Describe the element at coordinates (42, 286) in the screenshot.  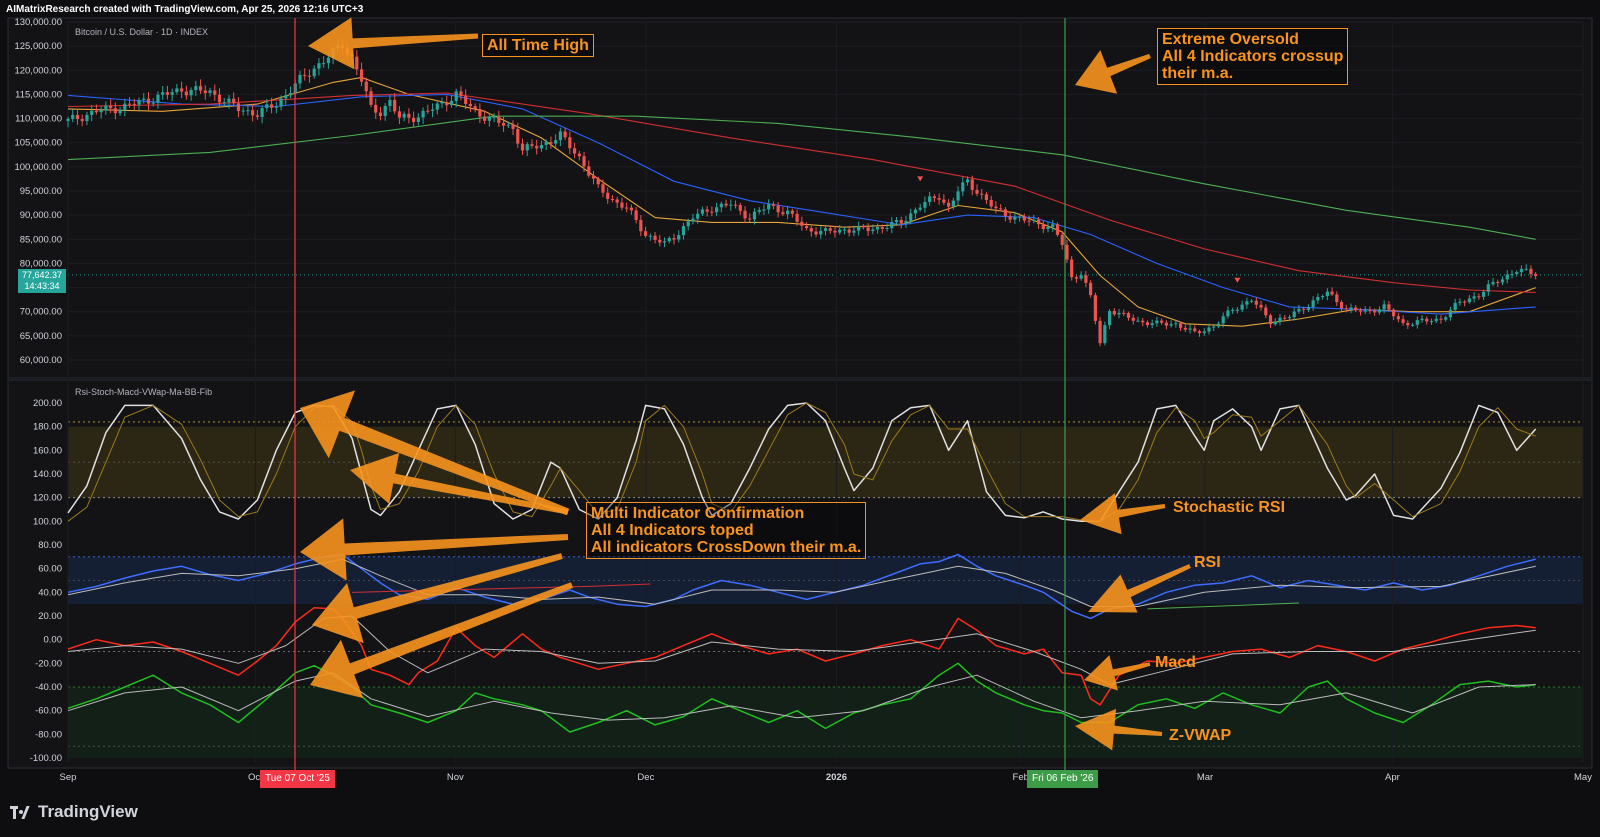
I see `countdown-value: 14:43:34` at that location.